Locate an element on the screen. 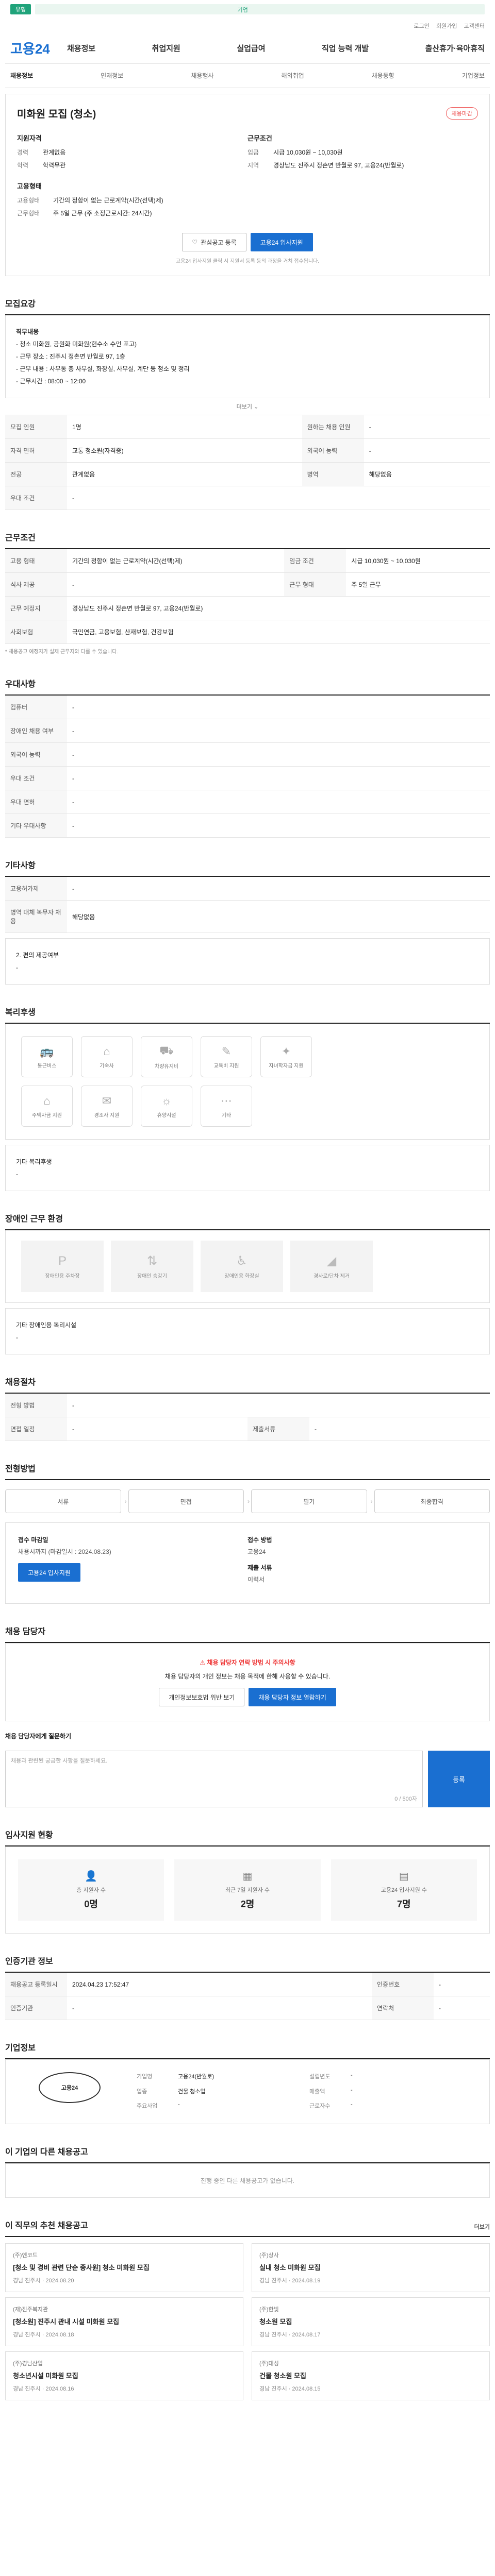 The image size is (495, 2576). company-logo: 고용24 is located at coordinates (70, 2087).